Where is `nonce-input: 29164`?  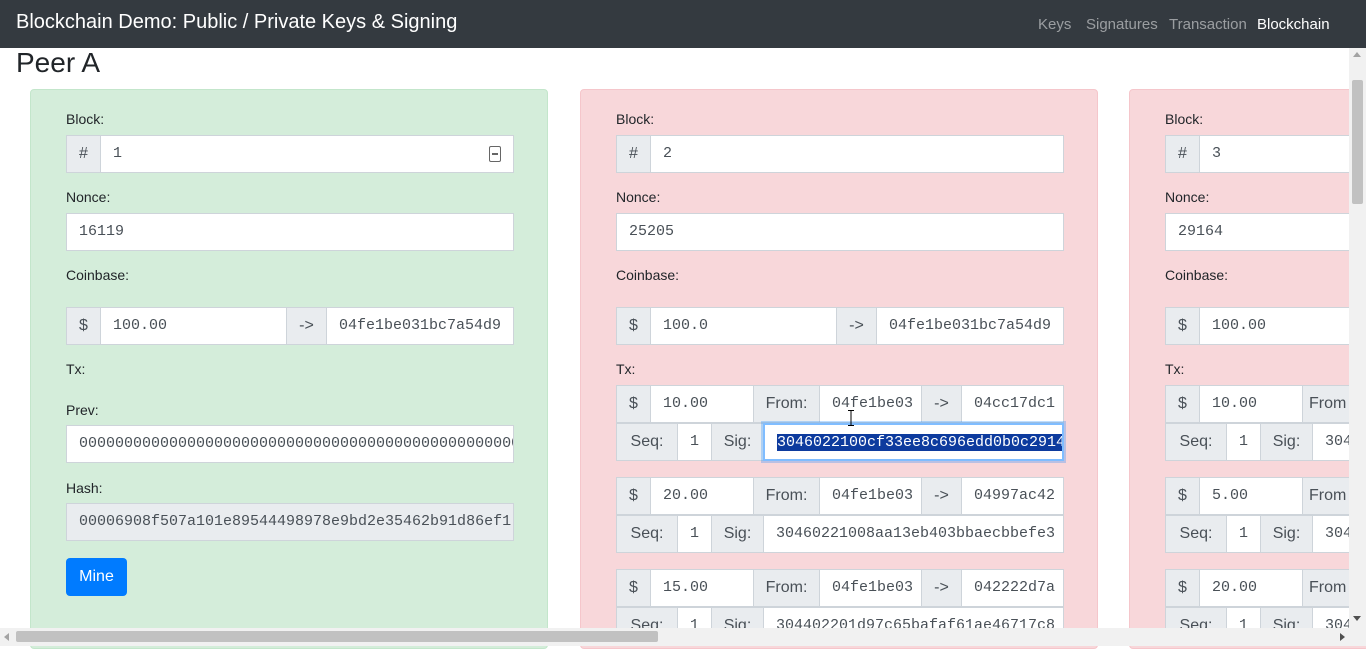 nonce-input: 29164 is located at coordinates (1265, 232).